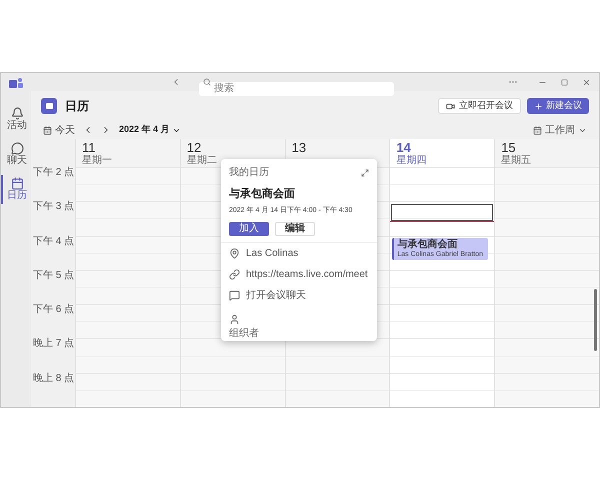 Image resolution: width=600 pixels, height=480 pixels. What do you see at coordinates (16, 83) in the screenshot?
I see `app-logo-icon` at bounding box center [16, 83].